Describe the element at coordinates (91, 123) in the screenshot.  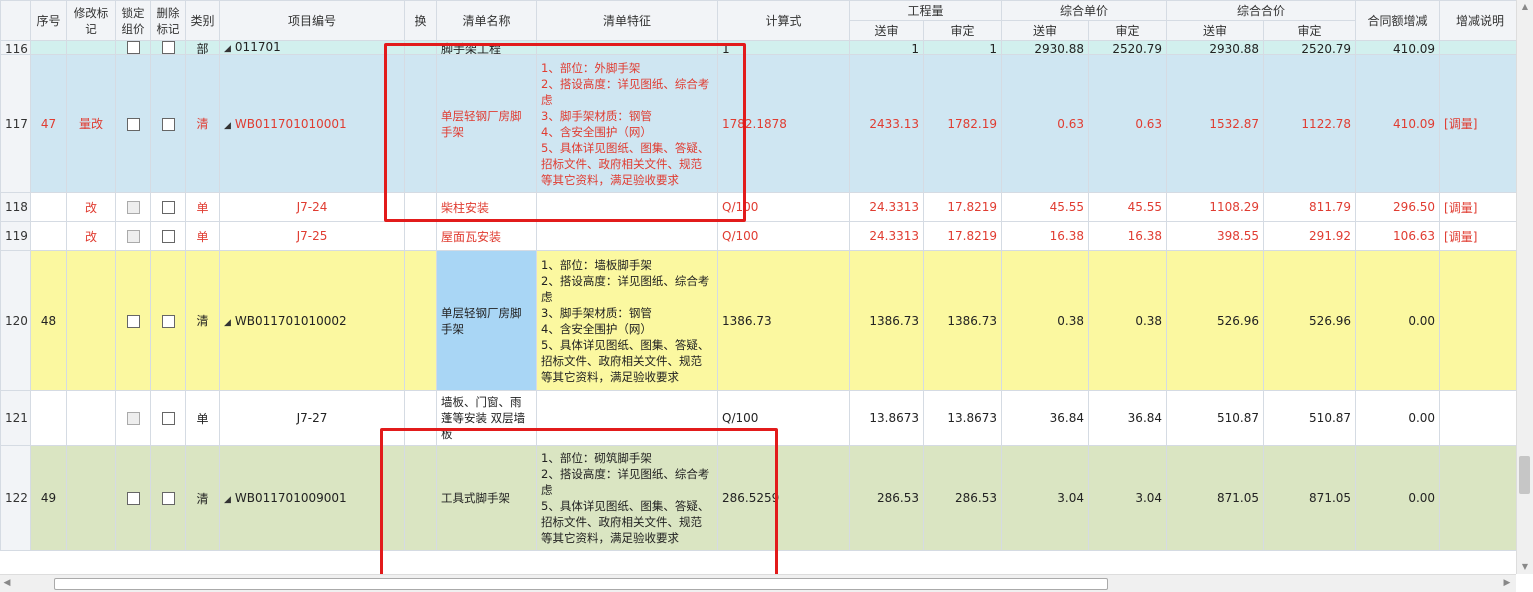
I see `cell-mark: 量改` at that location.